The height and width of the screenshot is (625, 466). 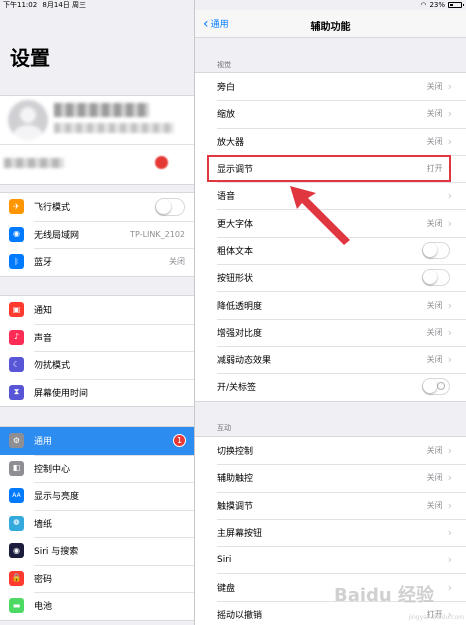 I want to click on settings-row: 主屏幕按钮 ›, so click(x=330, y=532).